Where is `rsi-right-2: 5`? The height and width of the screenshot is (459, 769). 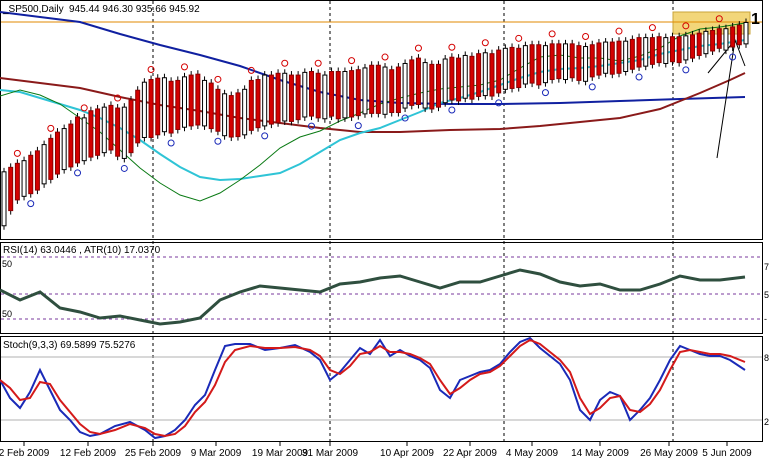
rsi-right-2: 5 is located at coordinates (766, 295).